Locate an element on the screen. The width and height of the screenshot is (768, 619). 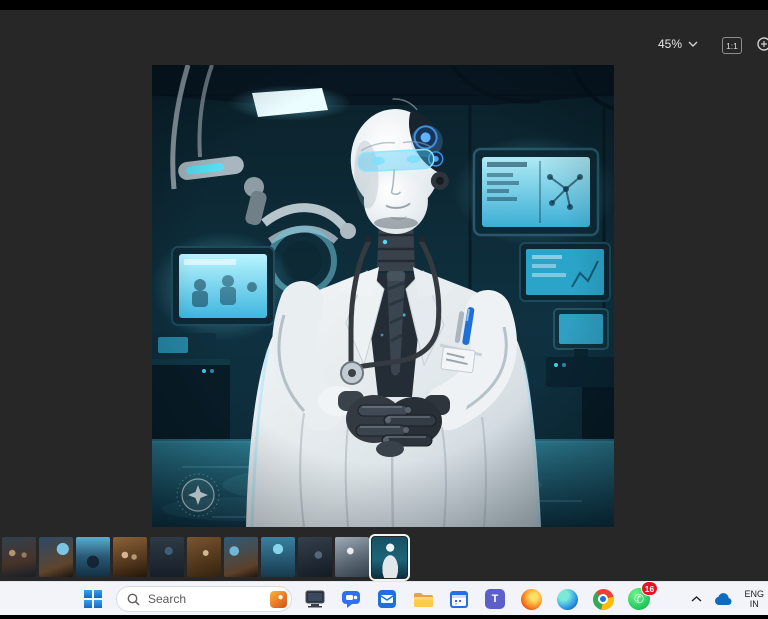
chevron-down-icon is located at coordinates (693, 44).